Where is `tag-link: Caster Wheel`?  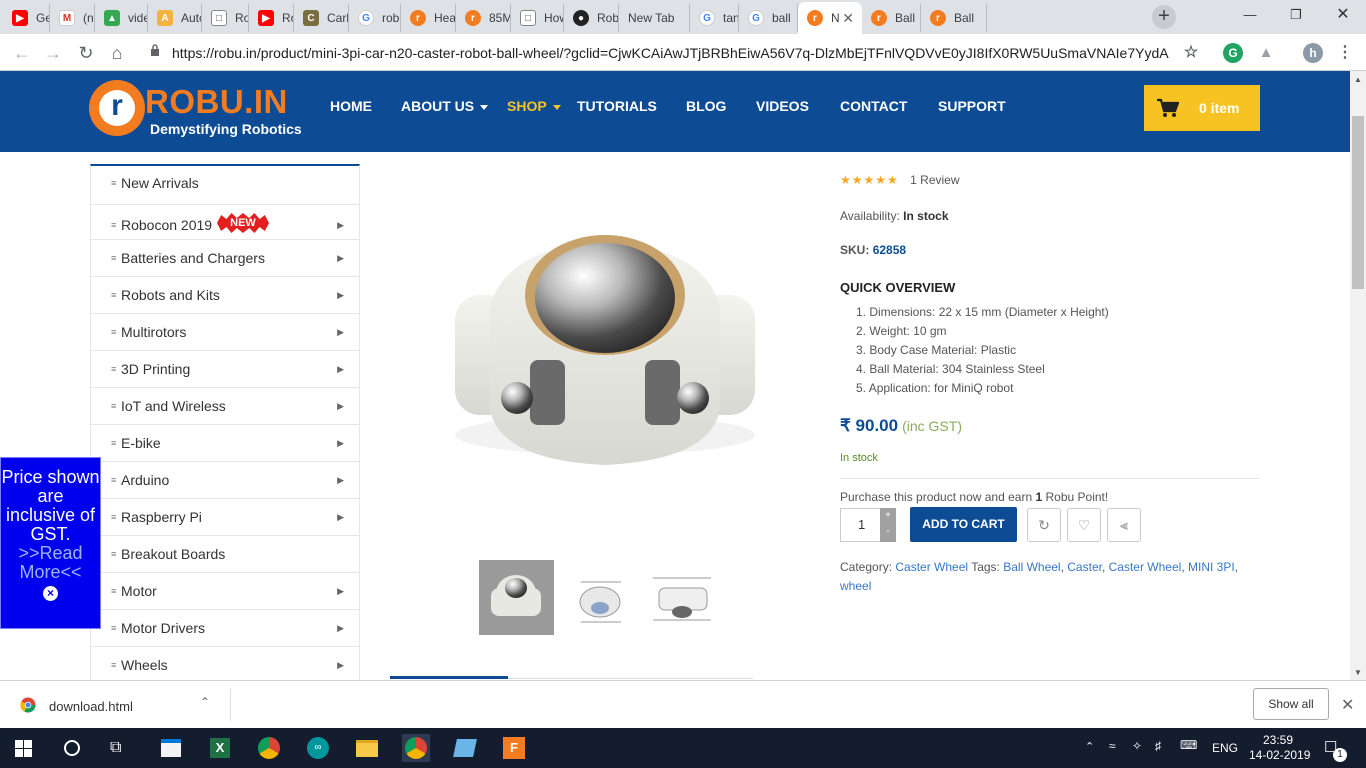
tag-link: Caster Wheel is located at coordinates (1145, 567).